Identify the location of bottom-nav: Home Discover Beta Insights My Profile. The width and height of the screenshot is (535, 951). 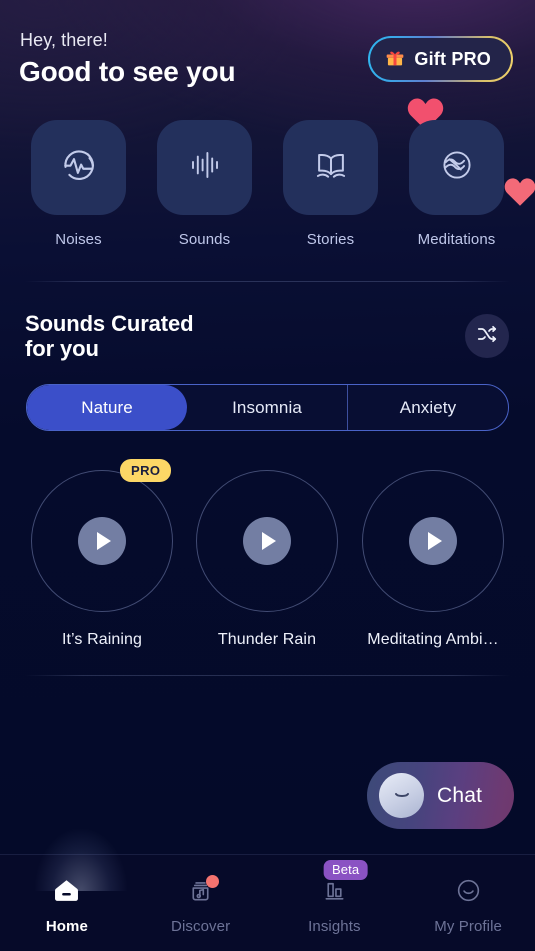
(267, 903).